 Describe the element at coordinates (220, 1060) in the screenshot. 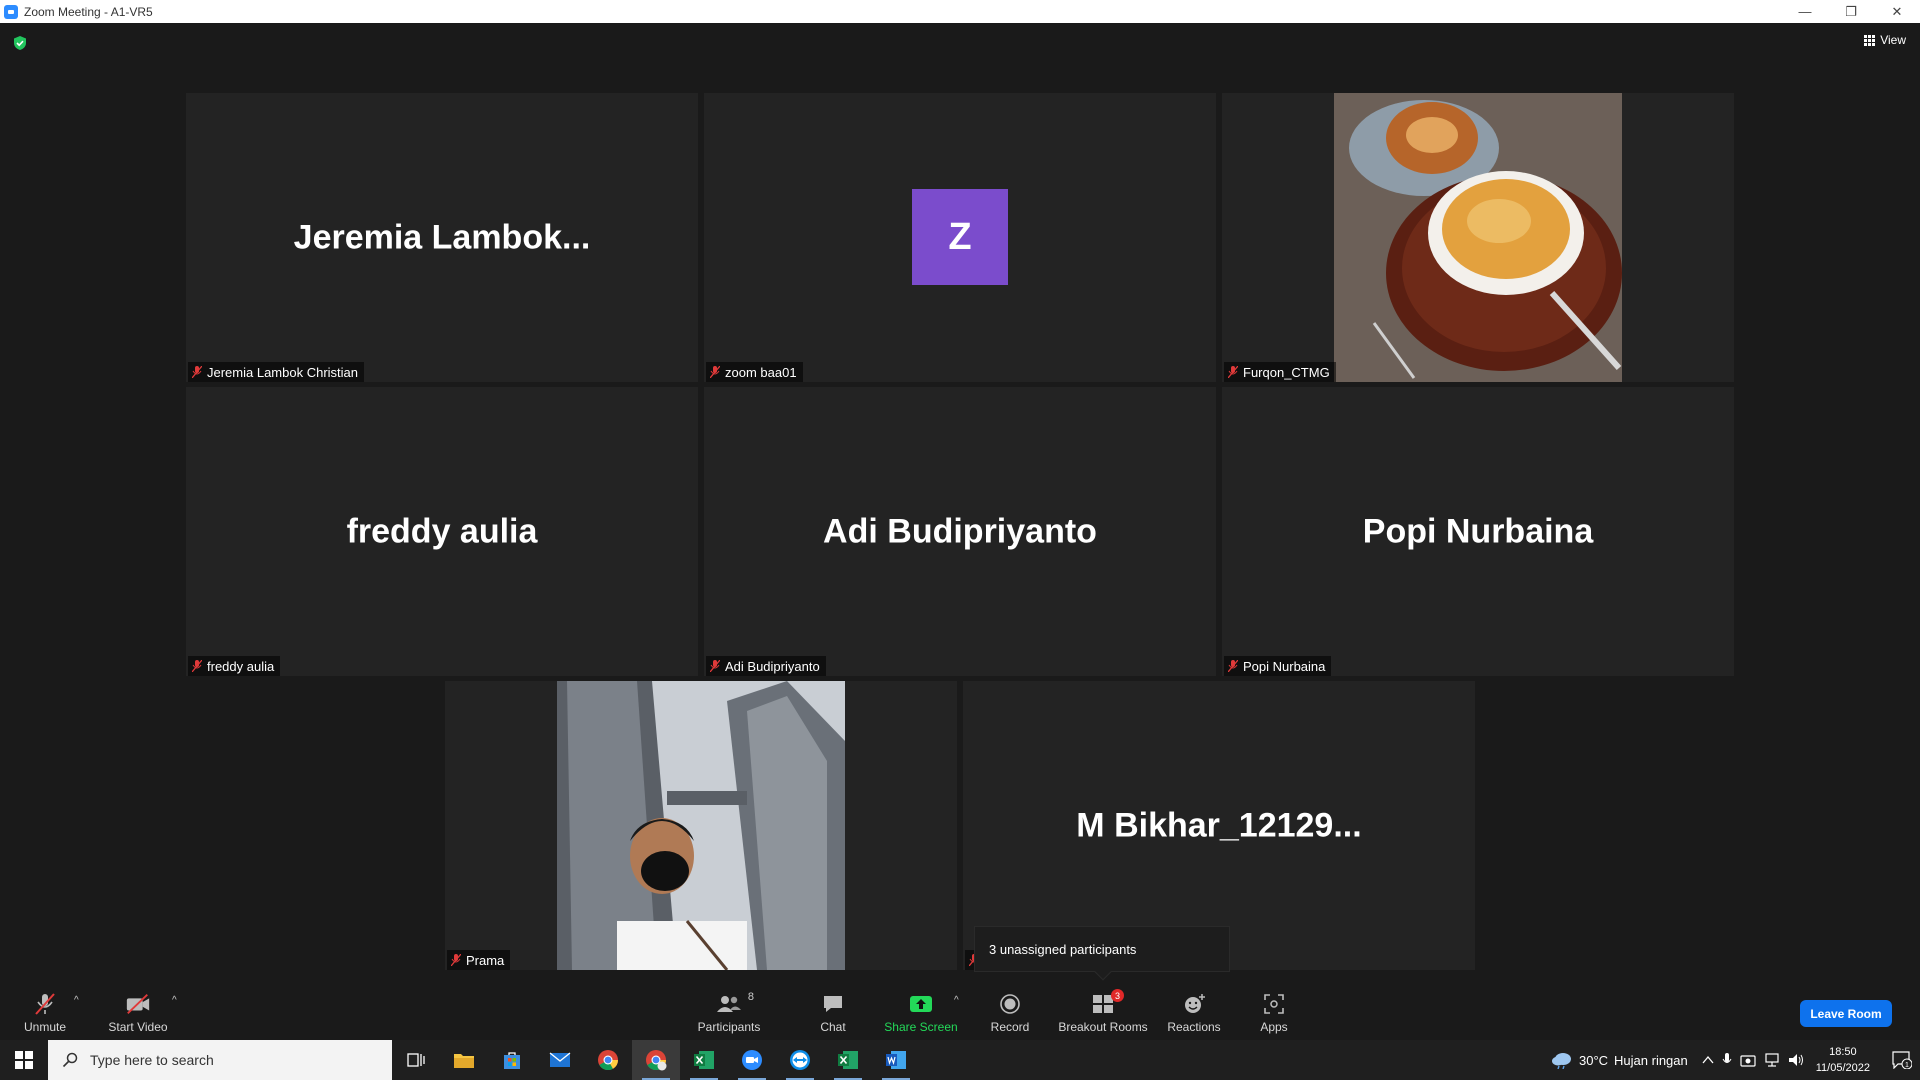

I see `taskbar-search-box: Type here to search` at that location.